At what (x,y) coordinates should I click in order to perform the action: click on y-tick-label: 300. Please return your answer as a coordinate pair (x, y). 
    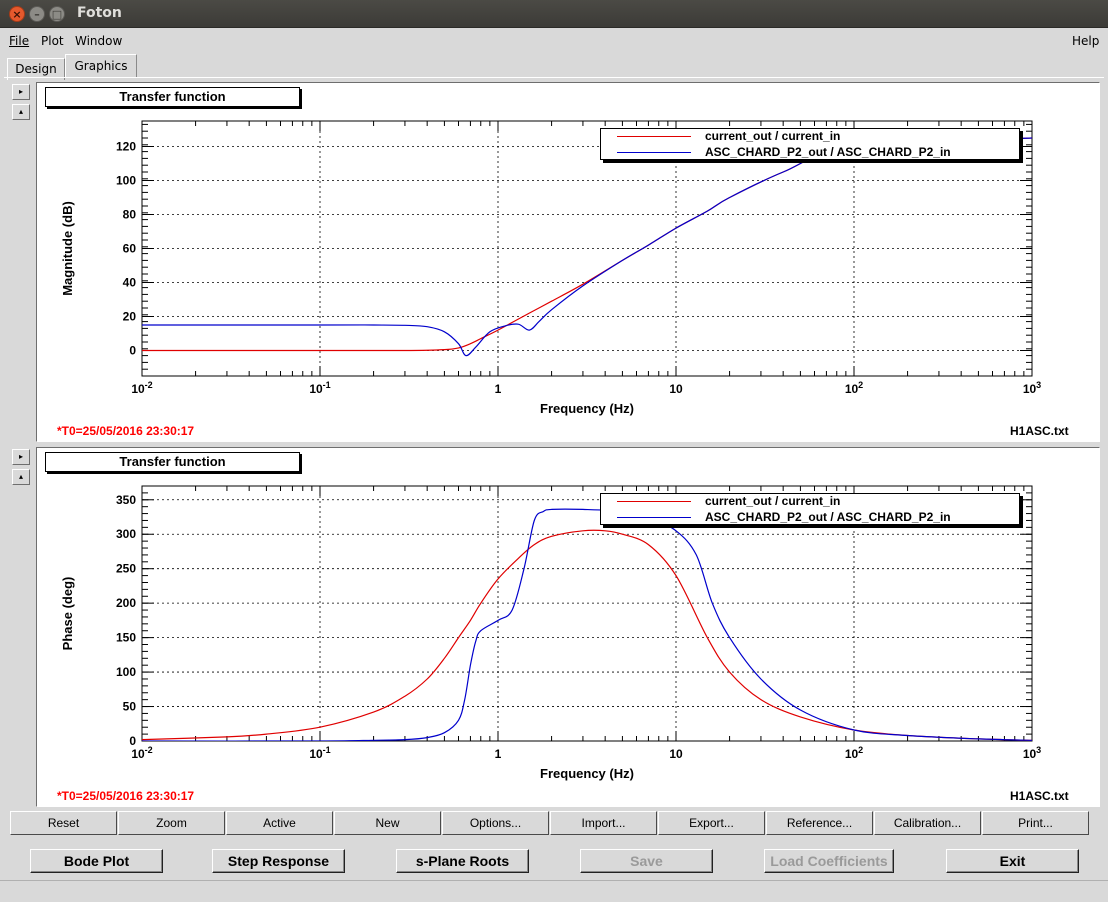
    Looking at the image, I should click on (126, 534).